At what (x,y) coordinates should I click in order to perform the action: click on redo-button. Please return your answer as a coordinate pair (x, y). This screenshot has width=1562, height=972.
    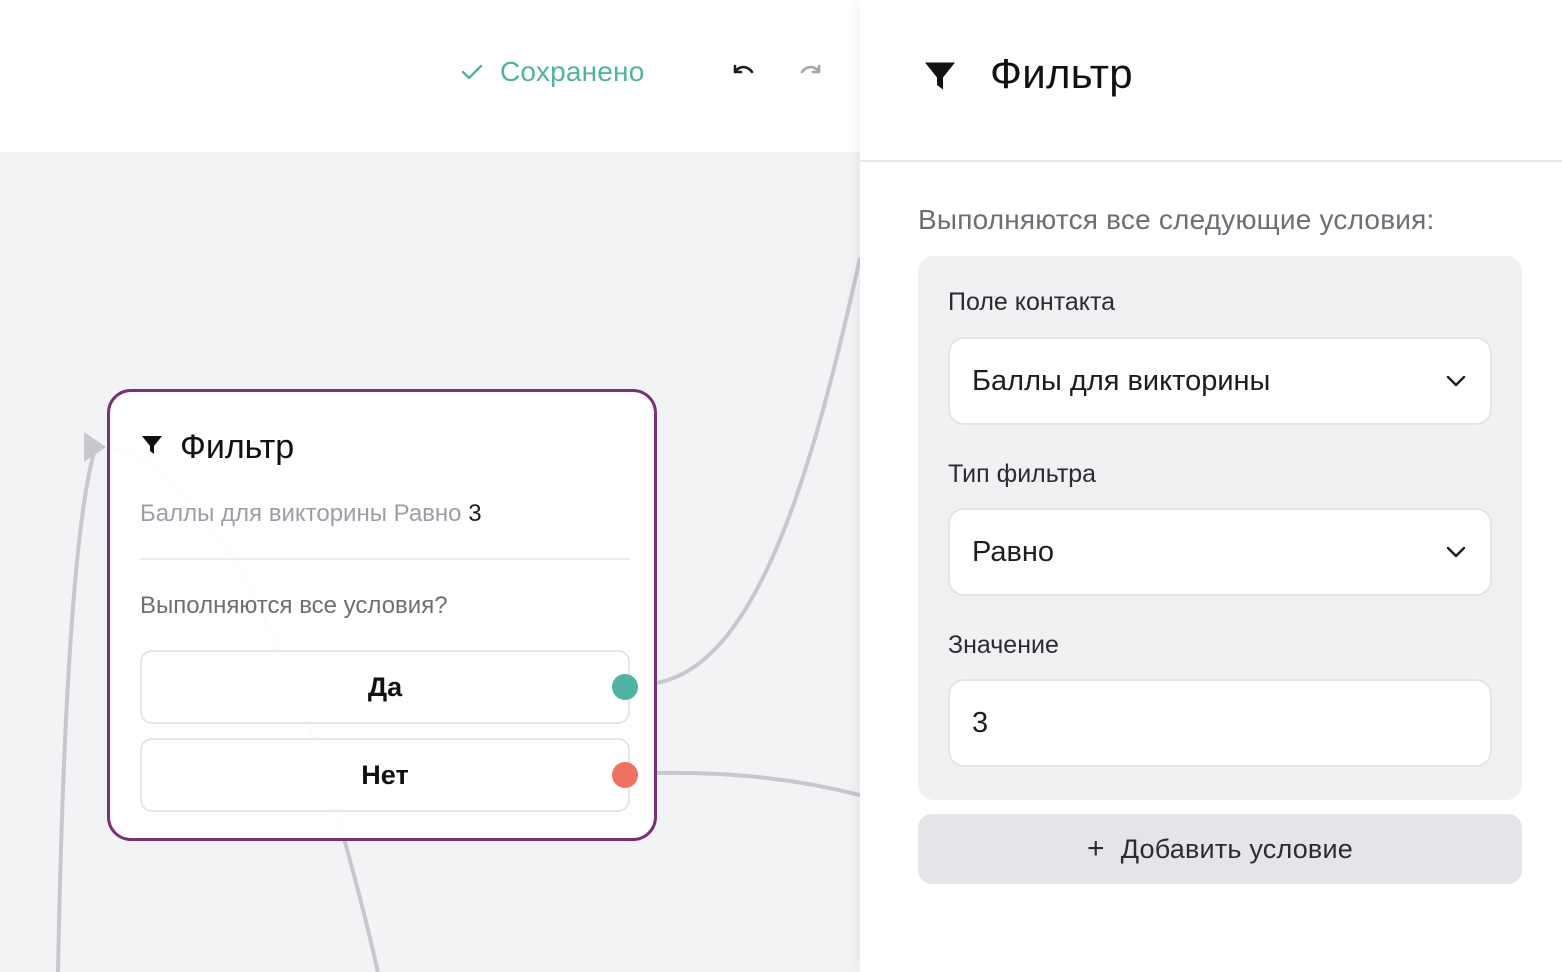
    Looking at the image, I should click on (811, 72).